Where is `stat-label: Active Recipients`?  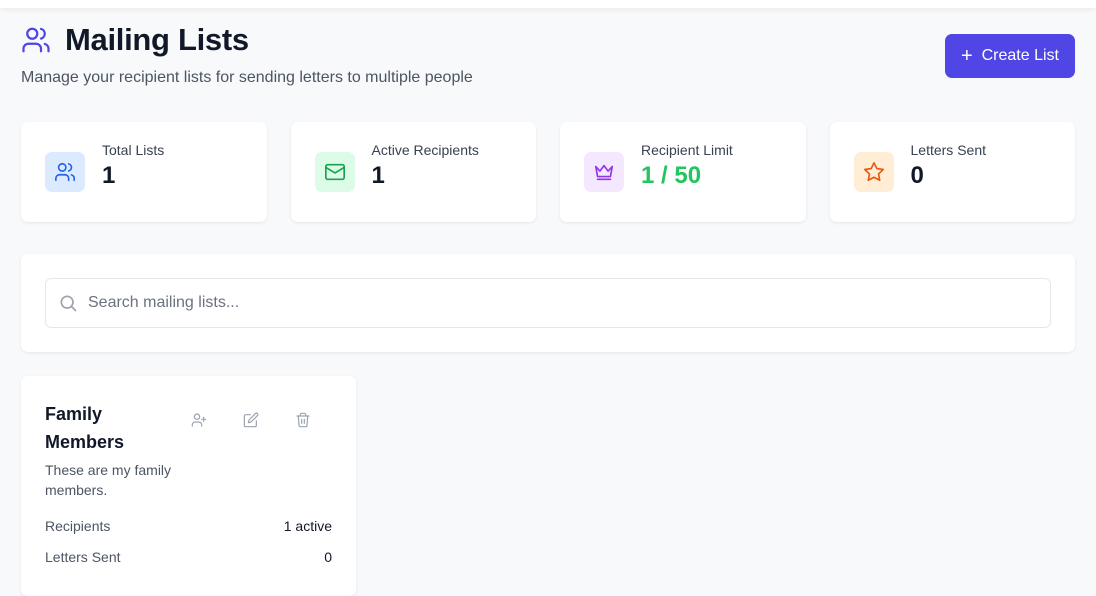 stat-label: Active Recipients is located at coordinates (425, 150).